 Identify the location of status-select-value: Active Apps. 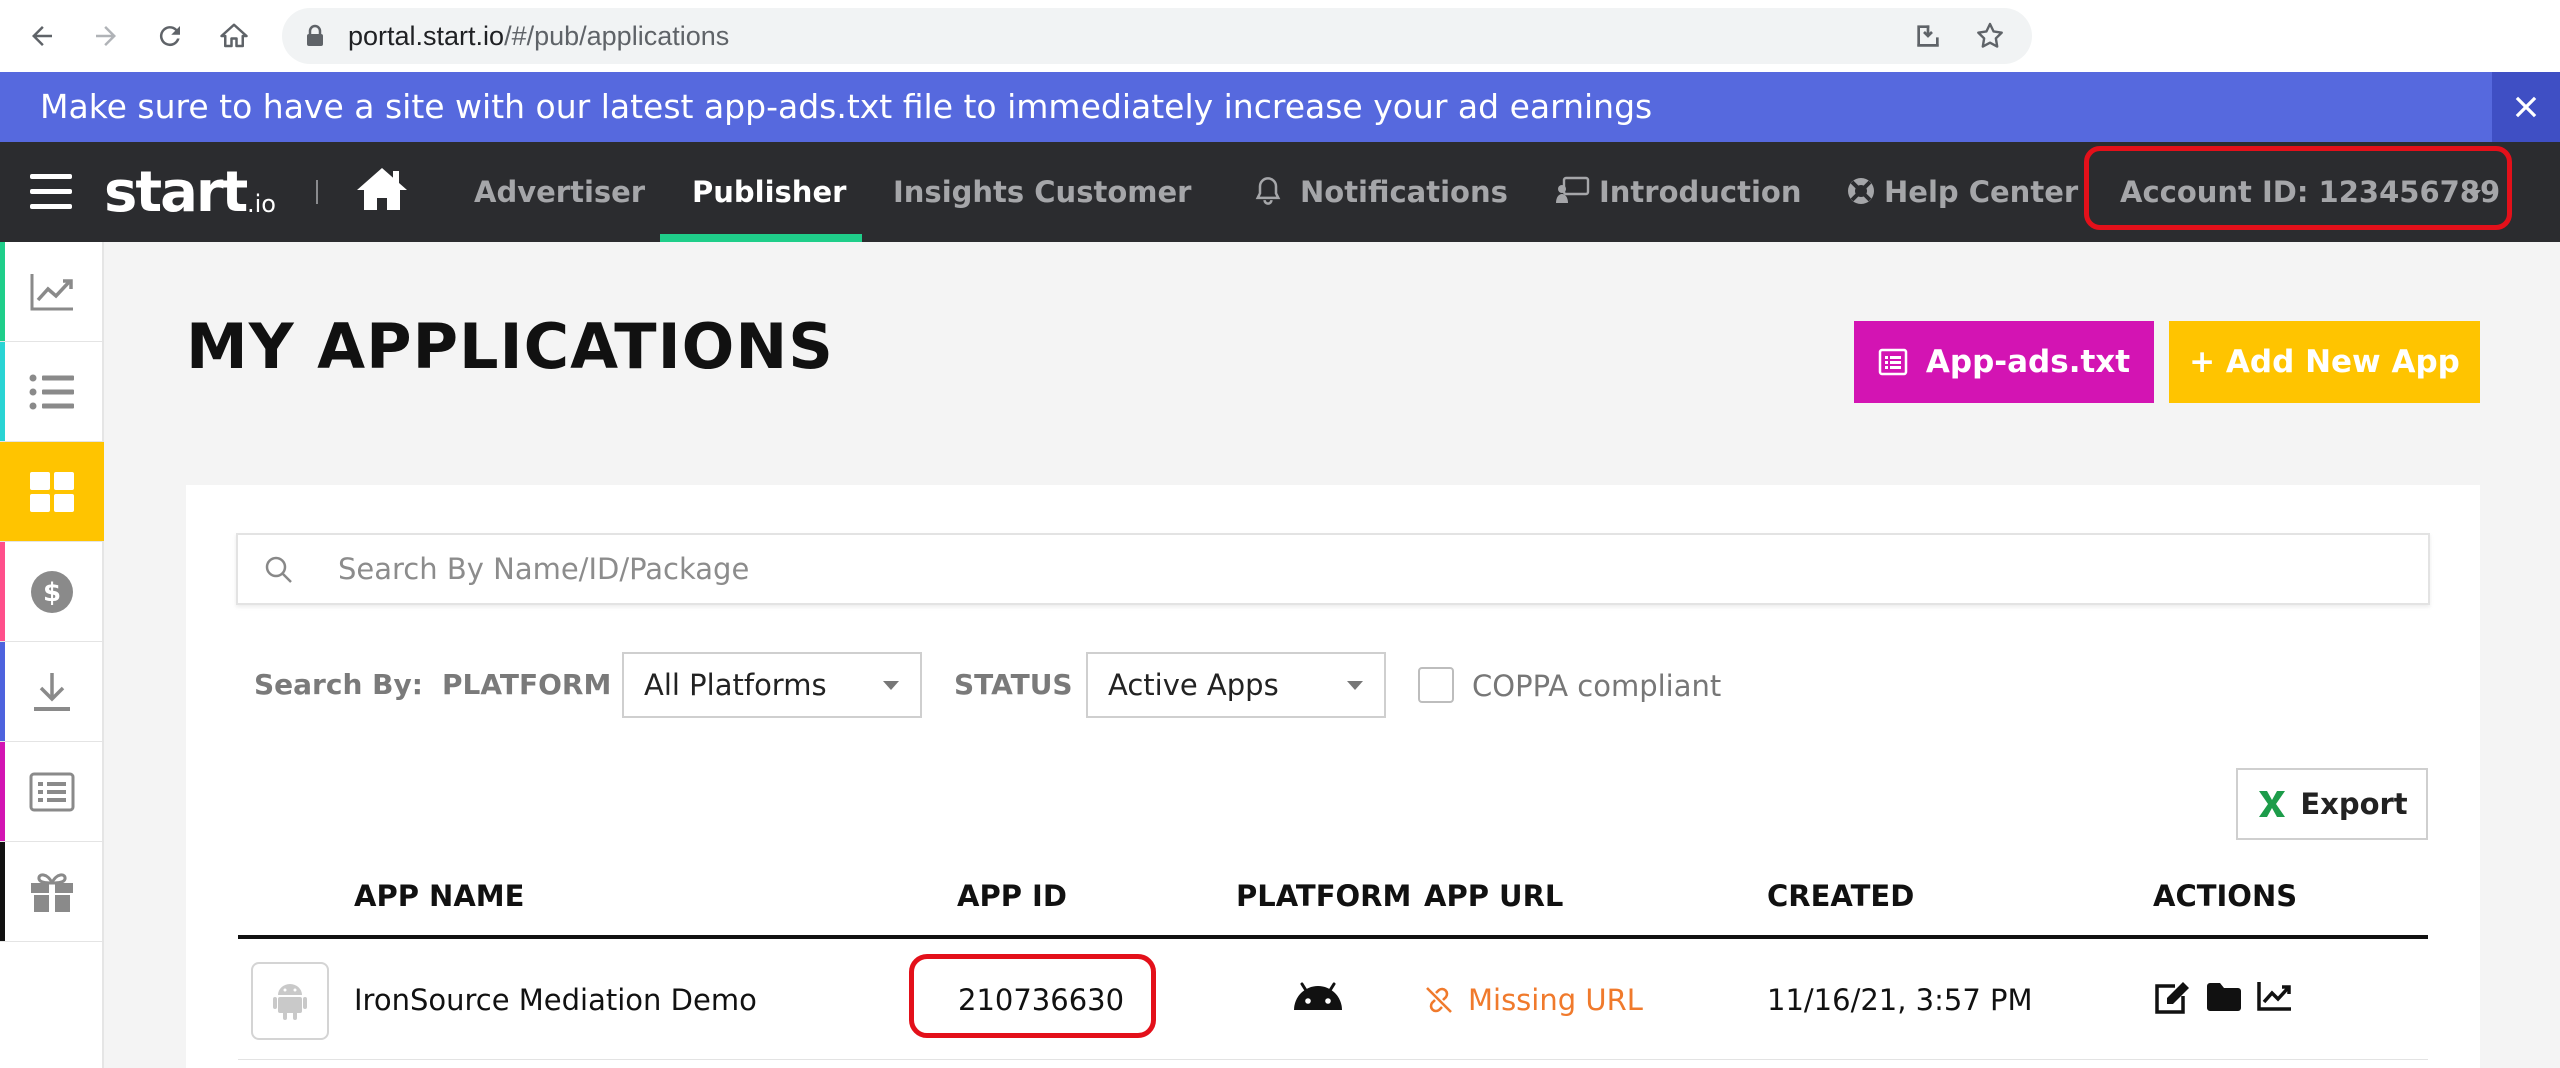
(1193, 685).